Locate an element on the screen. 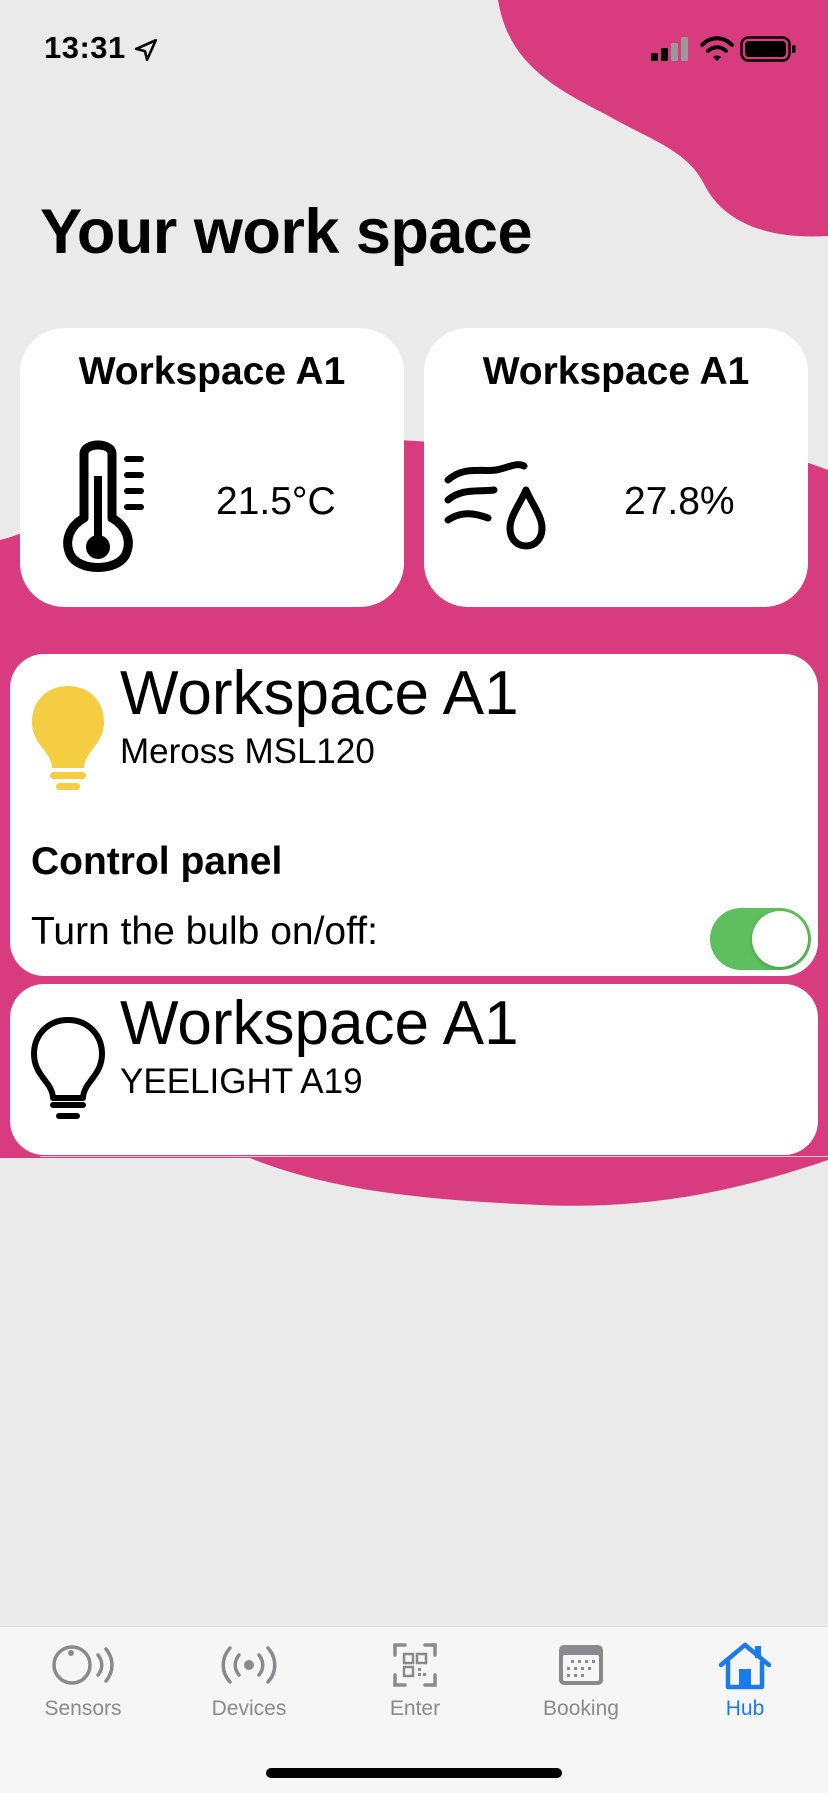 The width and height of the screenshot is (828, 1793). bulb-power-toggle is located at coordinates (760, 939).